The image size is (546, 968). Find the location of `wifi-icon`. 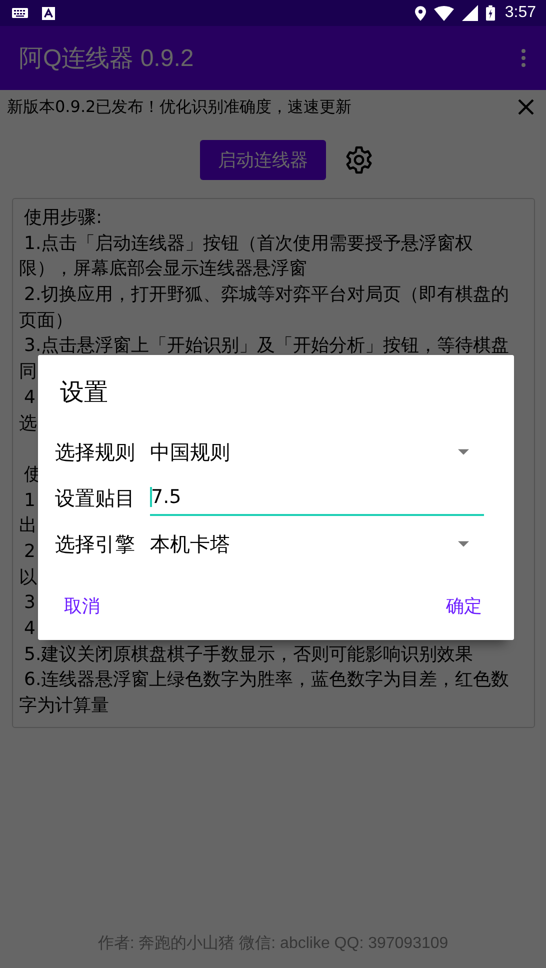

wifi-icon is located at coordinates (444, 13).